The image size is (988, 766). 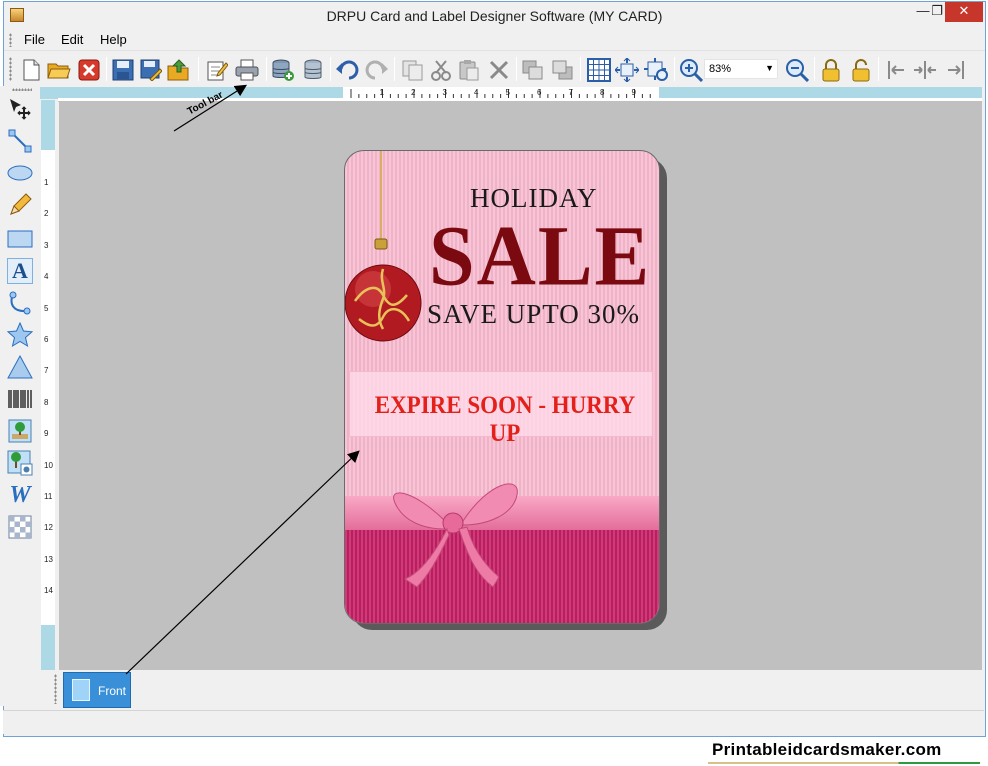 What do you see at coordinates (511, 690) in the screenshot?
I see `page-tab-strip` at bounding box center [511, 690].